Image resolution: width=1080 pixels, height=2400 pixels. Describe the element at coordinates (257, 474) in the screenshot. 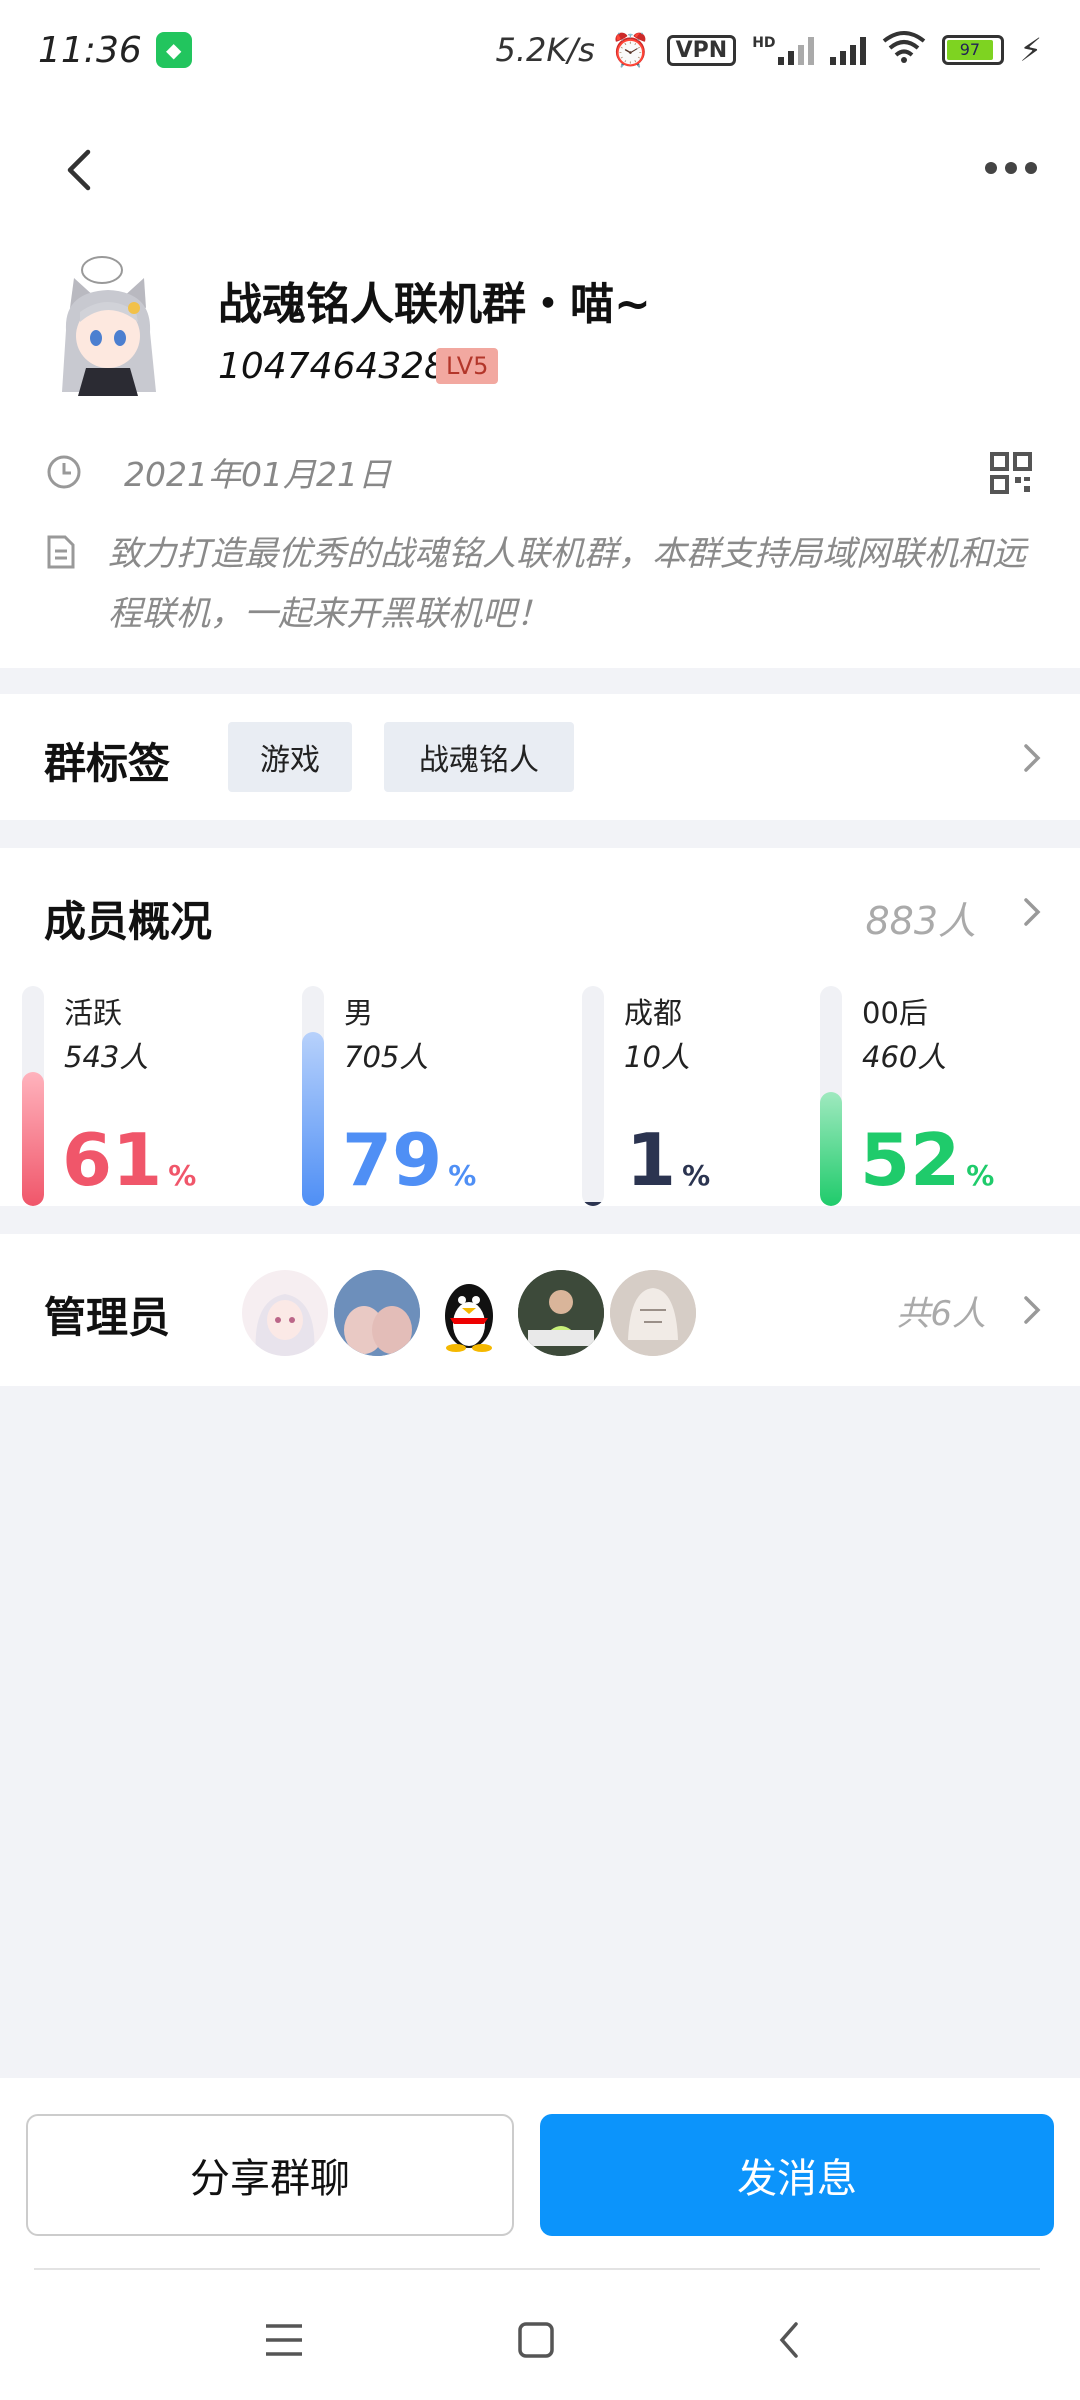

I see `created-date: 2021年01月21日` at that location.